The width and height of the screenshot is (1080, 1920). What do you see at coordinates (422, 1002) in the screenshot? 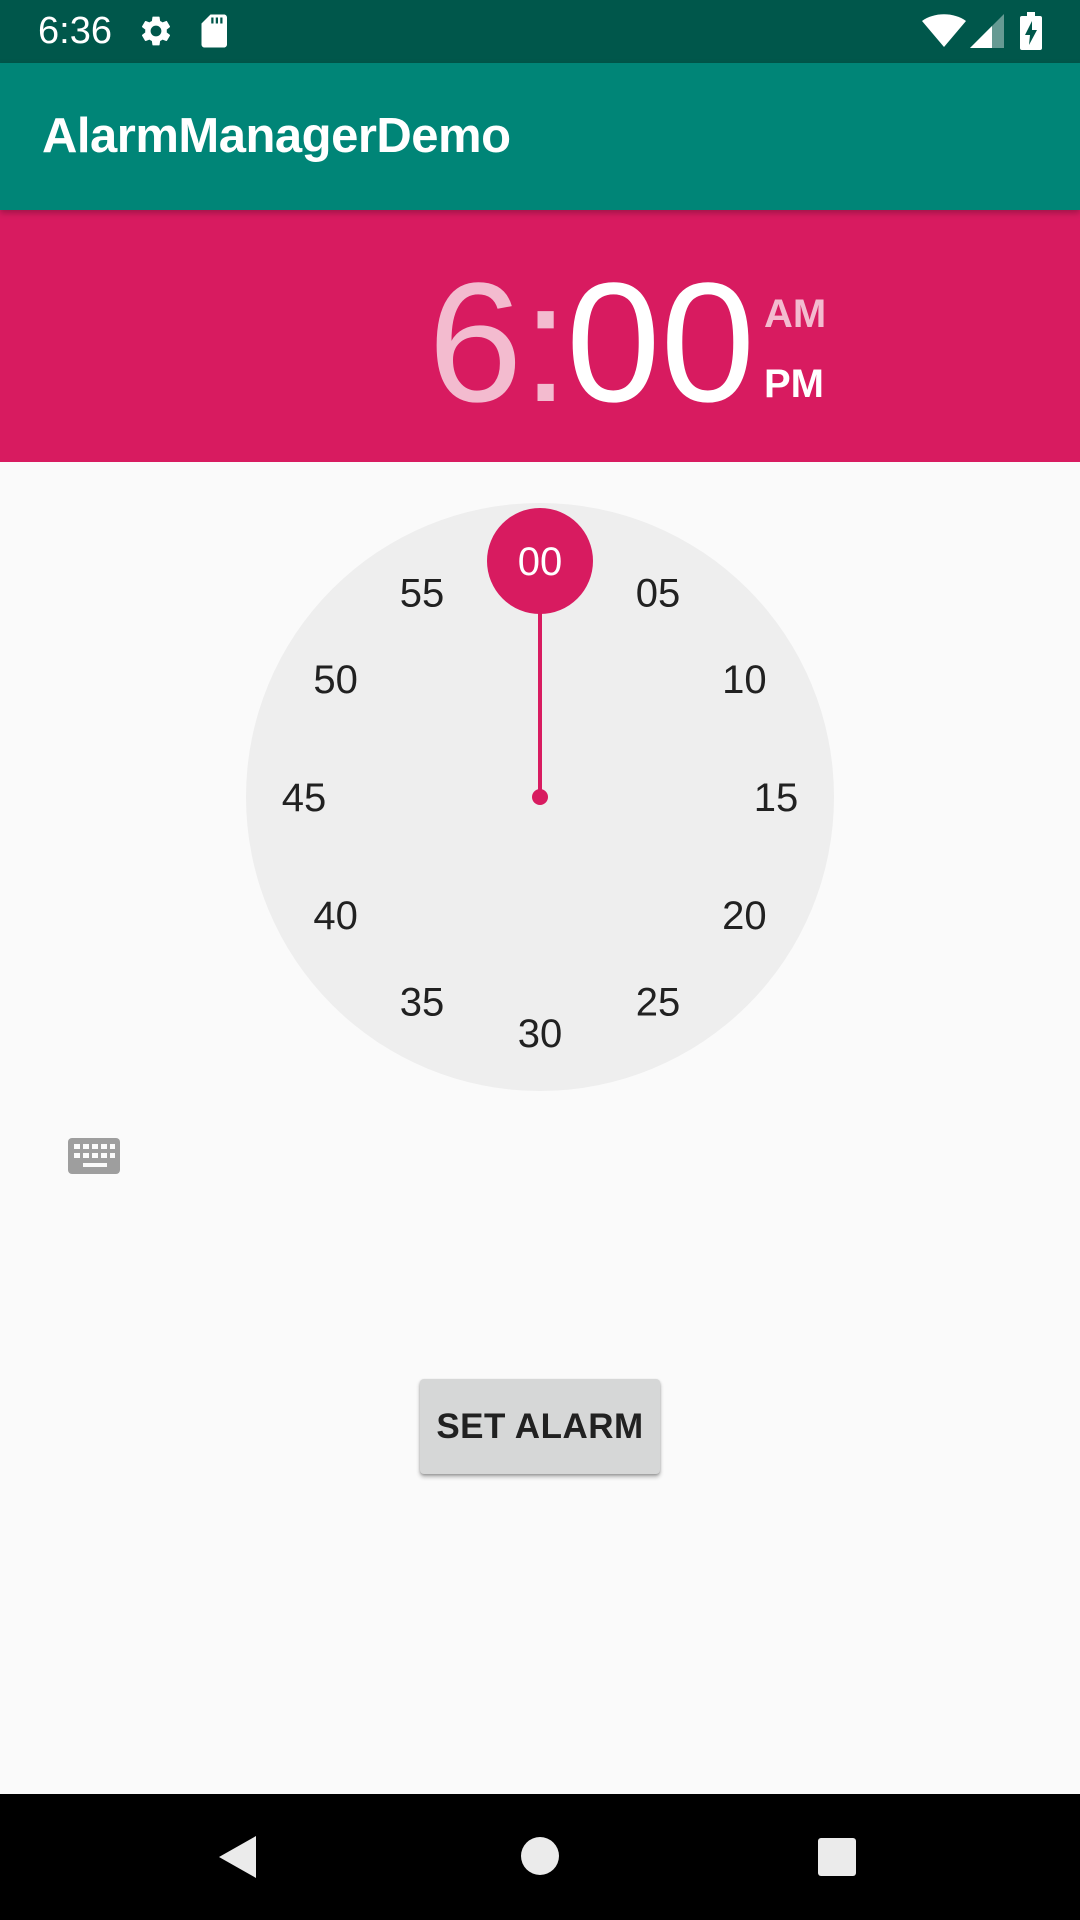
I see `dial-label-35: 35` at bounding box center [422, 1002].